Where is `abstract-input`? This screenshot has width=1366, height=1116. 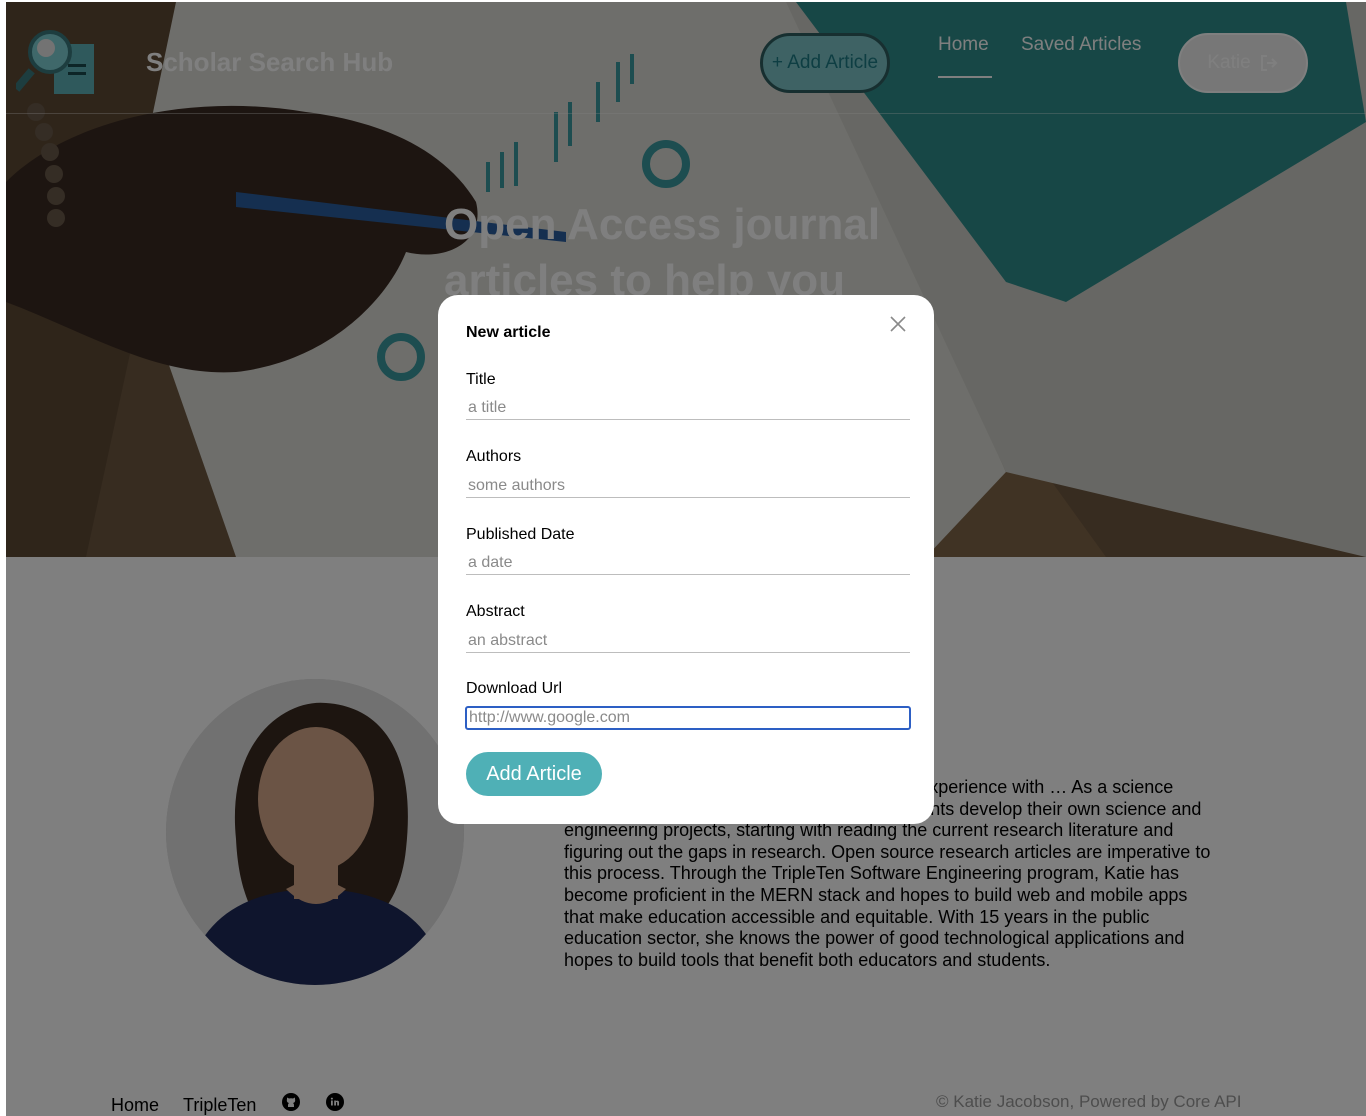
abstract-input is located at coordinates (688, 641).